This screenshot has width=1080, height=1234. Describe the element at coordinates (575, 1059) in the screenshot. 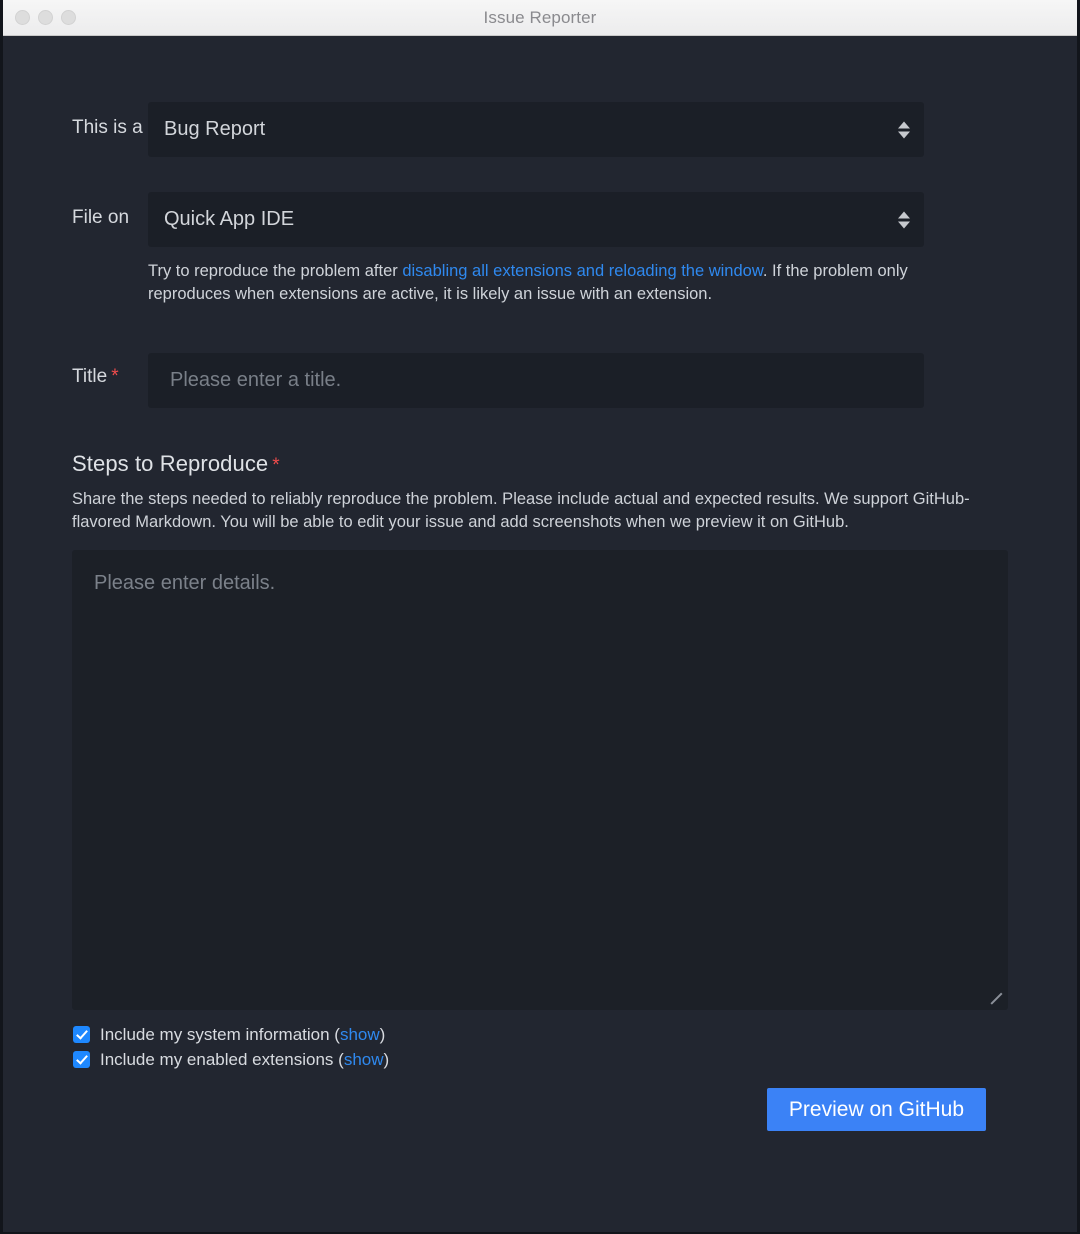

I see `include-extensions-row: Include my enabled extensions (show)` at that location.